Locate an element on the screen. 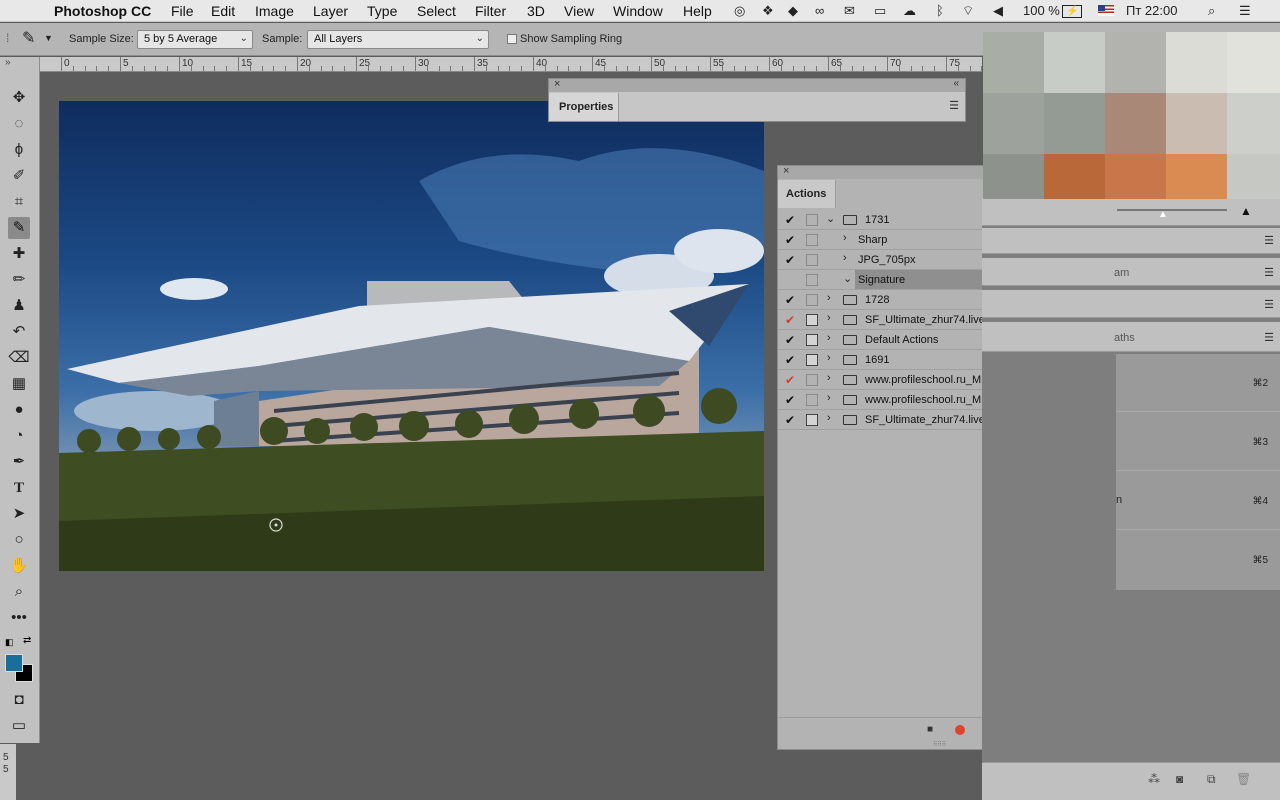 The image size is (1280, 800). collapse-panel-icon: « is located at coordinates (956, 83).